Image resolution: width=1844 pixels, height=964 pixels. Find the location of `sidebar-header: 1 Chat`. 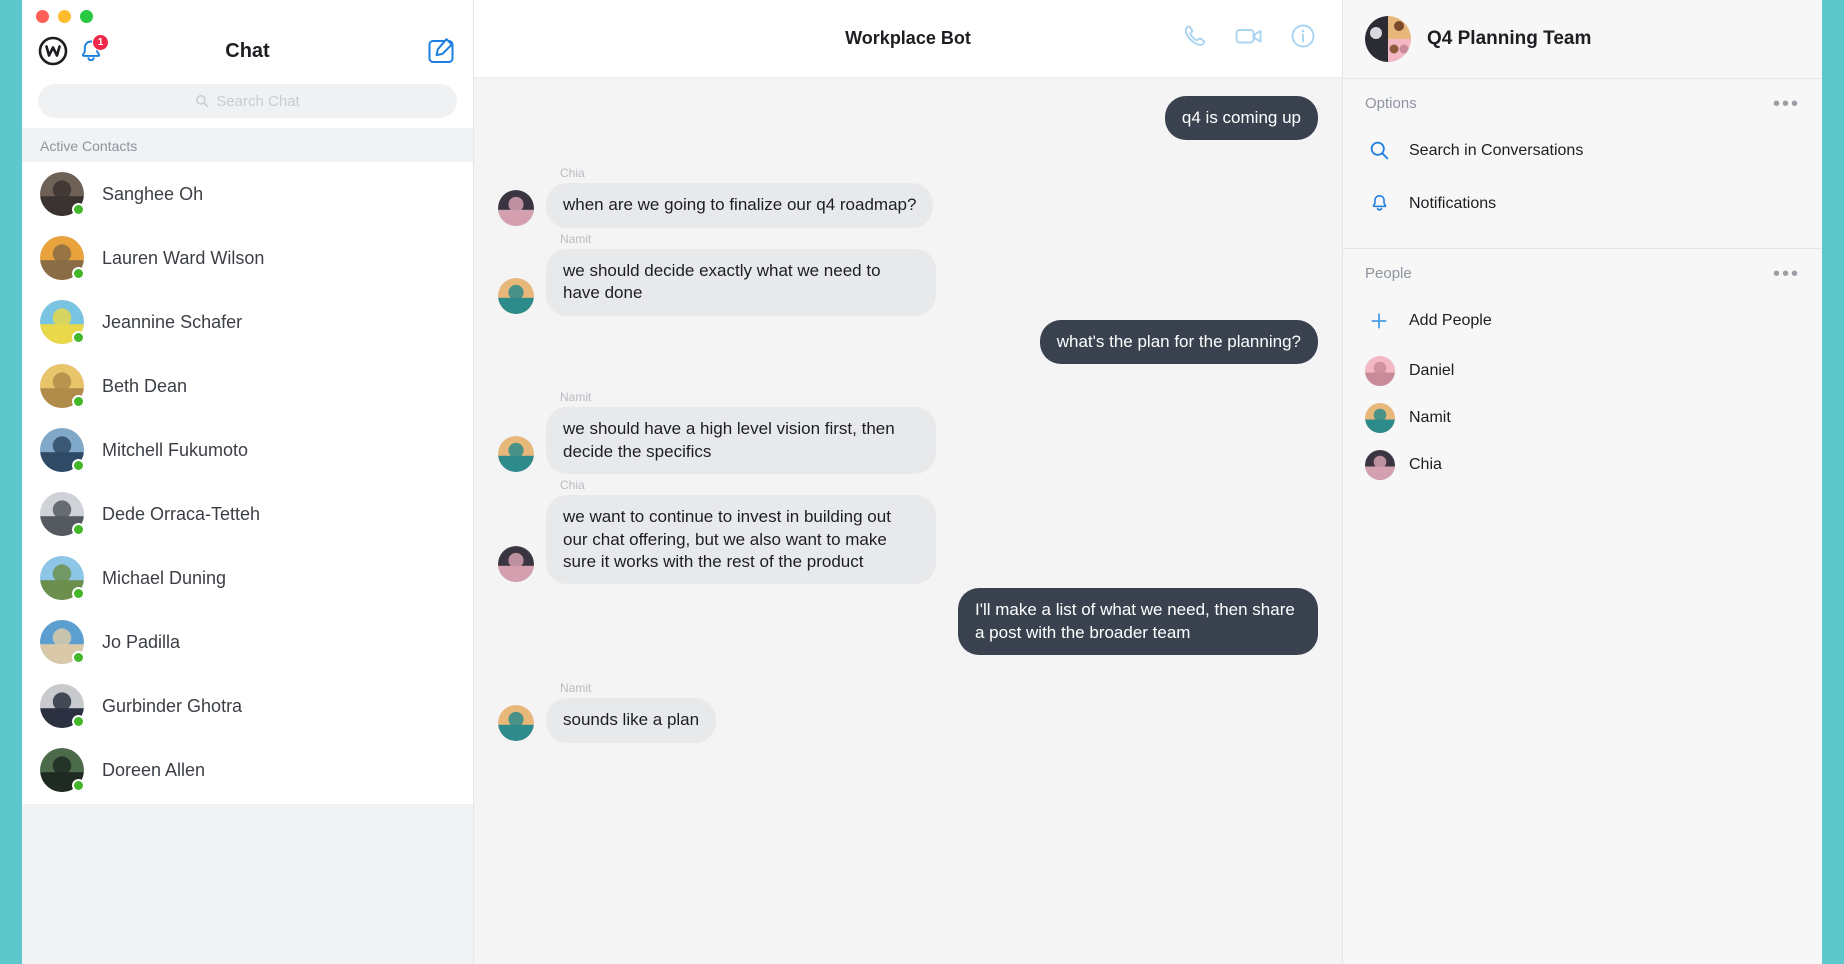

sidebar-header: 1 Chat is located at coordinates (247, 51).